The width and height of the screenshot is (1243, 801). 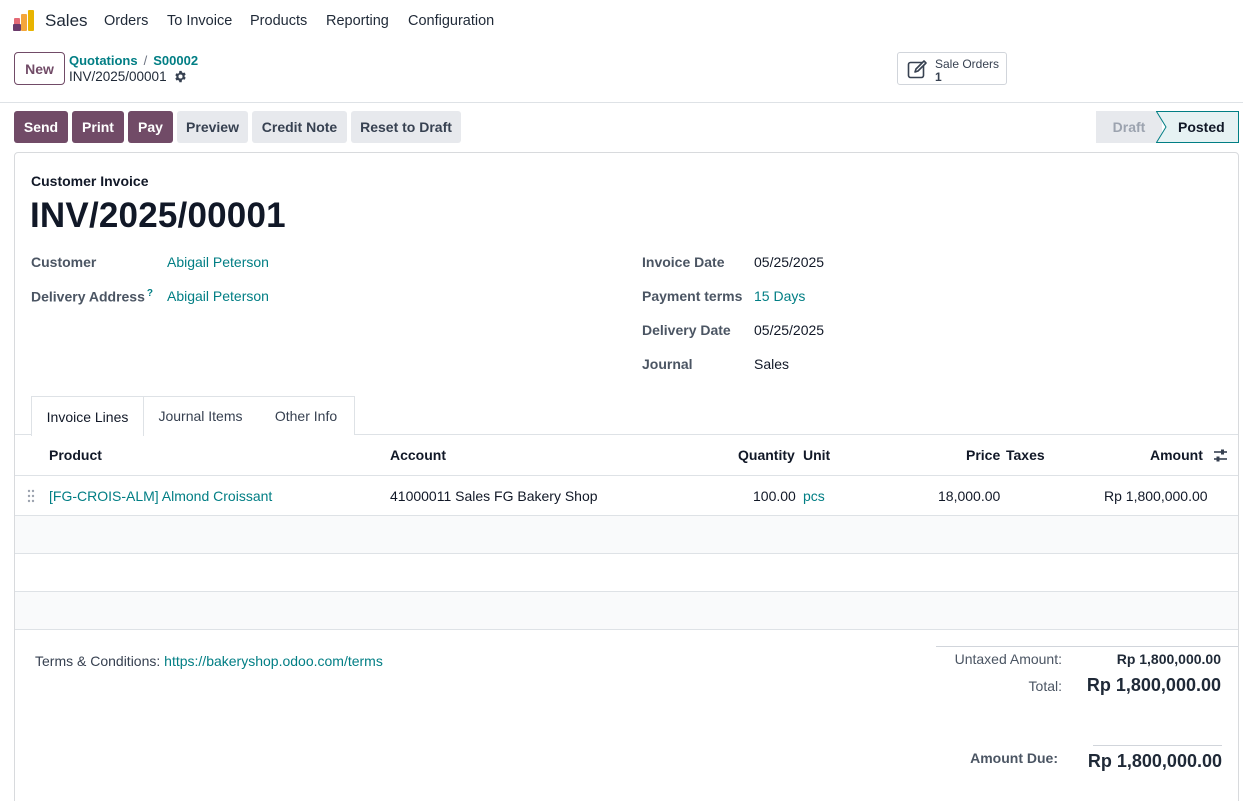 I want to click on help-icon: ?, so click(x=150, y=293).